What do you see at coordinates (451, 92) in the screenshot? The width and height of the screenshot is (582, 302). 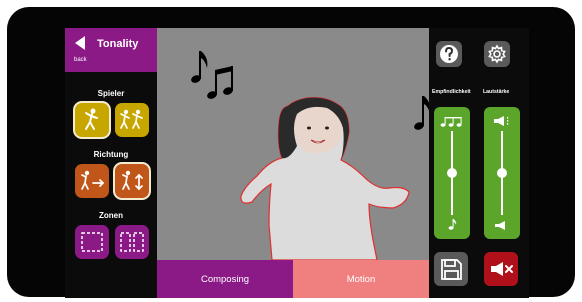 I see `sensitivity-label: Empfindlichkeit` at bounding box center [451, 92].